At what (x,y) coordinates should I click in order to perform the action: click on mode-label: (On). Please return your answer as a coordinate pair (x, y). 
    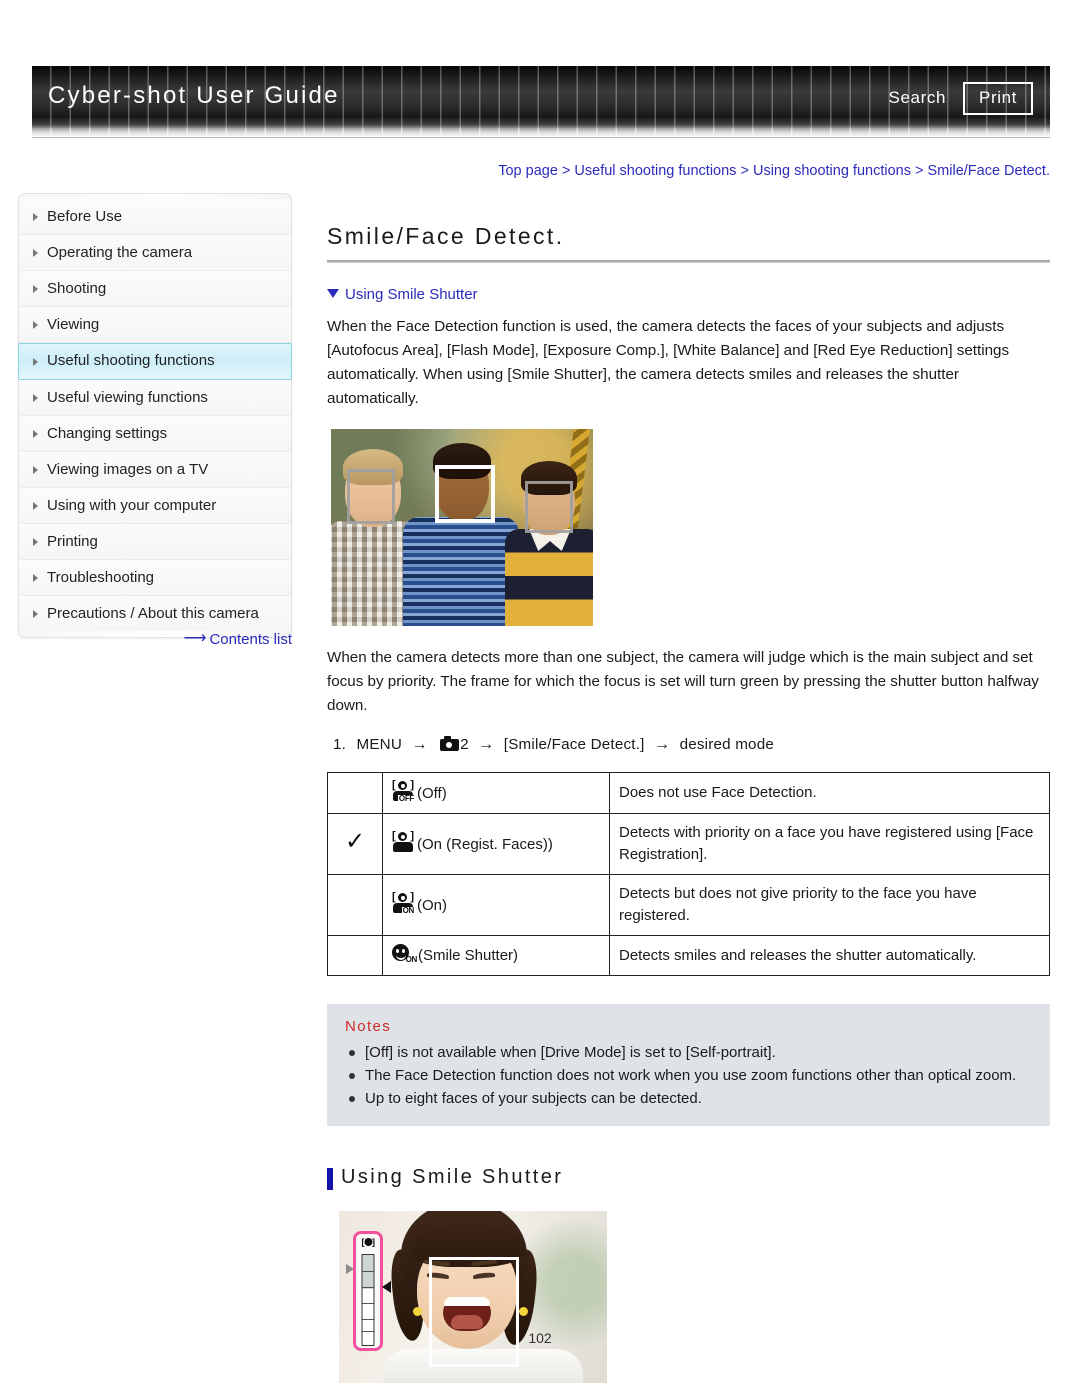
    Looking at the image, I should click on (432, 905).